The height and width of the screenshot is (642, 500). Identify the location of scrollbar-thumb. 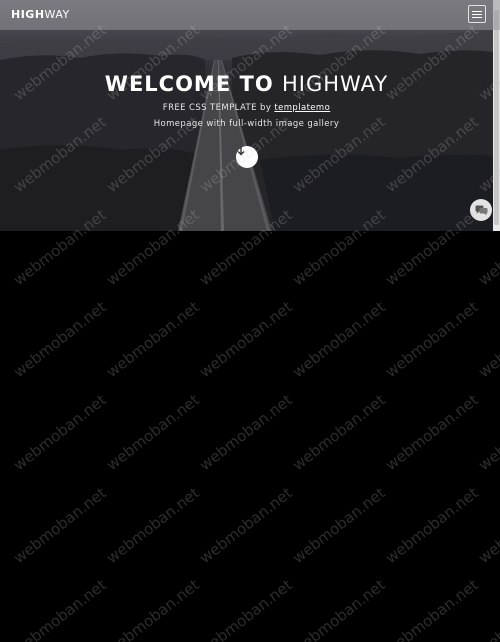
(496, 117).